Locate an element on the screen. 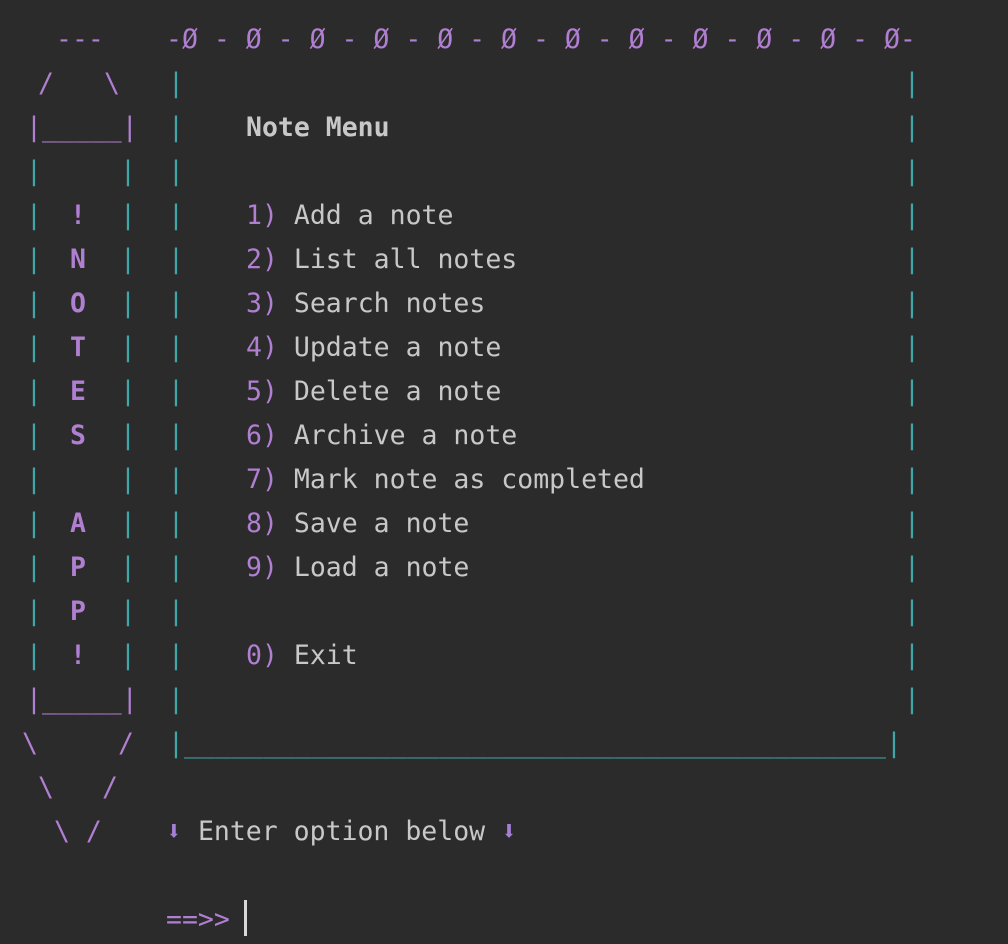 The image size is (1008, 944). menu-item-load: 9) Load a note is located at coordinates (357, 568).